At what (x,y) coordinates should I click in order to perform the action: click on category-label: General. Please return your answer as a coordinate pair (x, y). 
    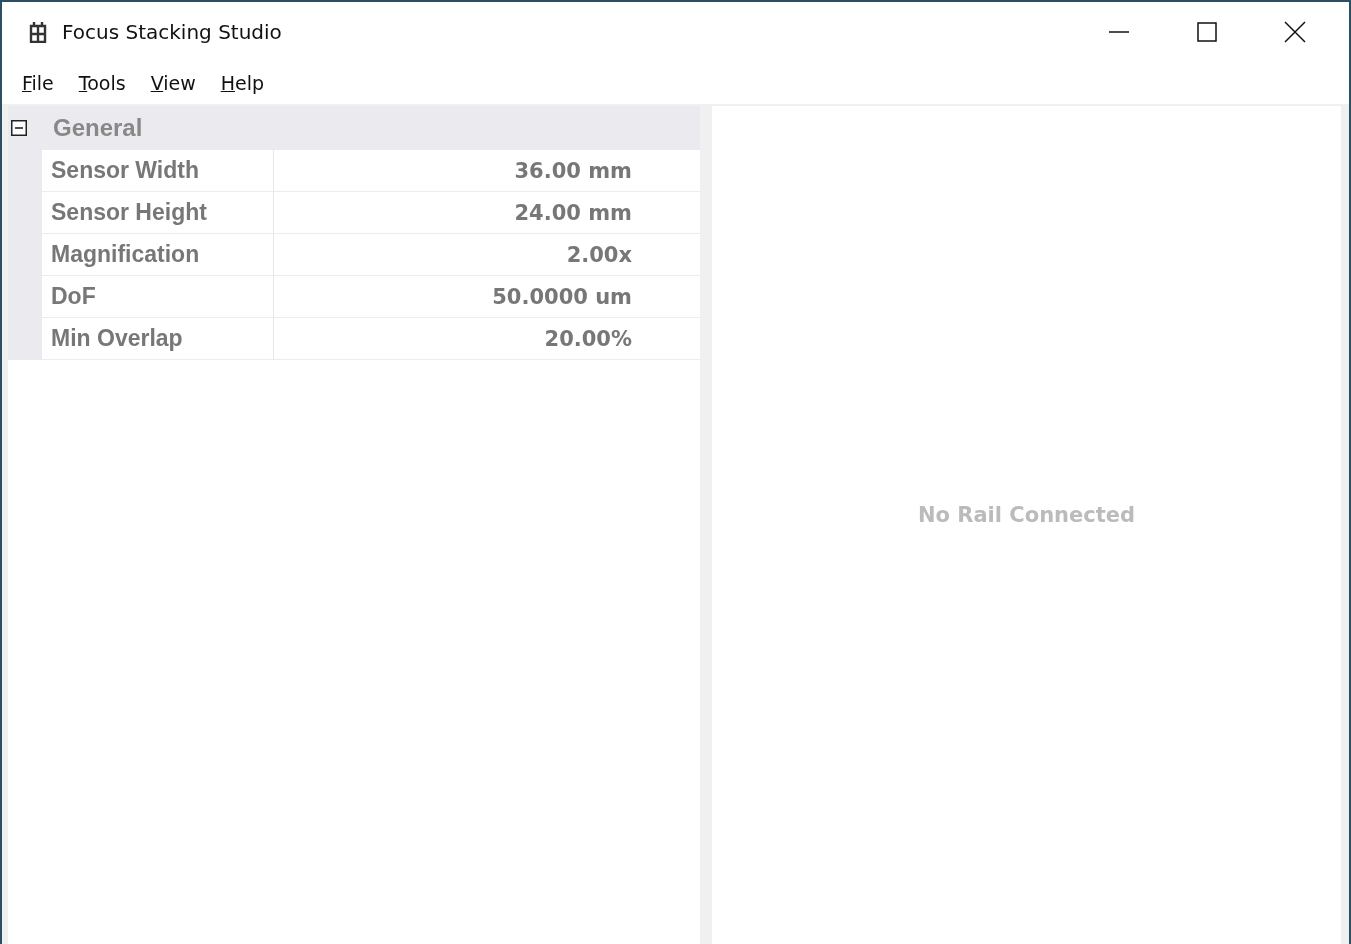
    Looking at the image, I should click on (98, 128).